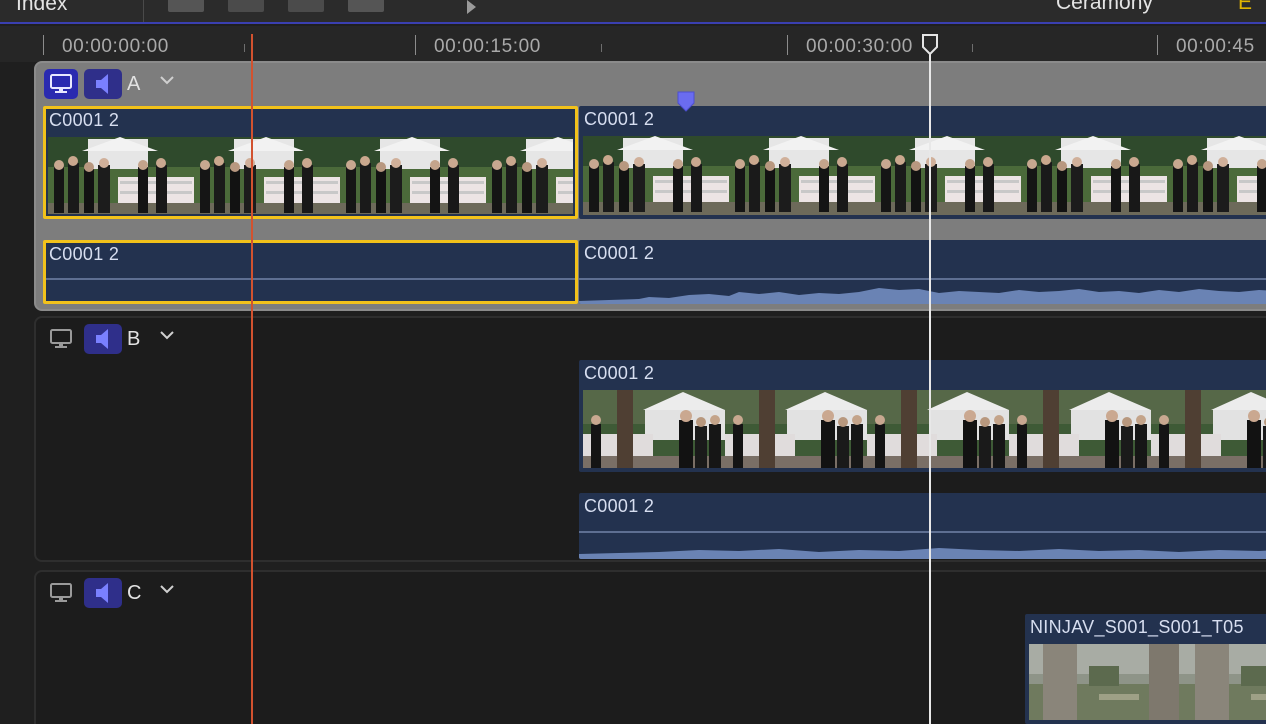 This screenshot has height=724, width=1266. What do you see at coordinates (366, 6) in the screenshot?
I see `connect-clip-button` at bounding box center [366, 6].